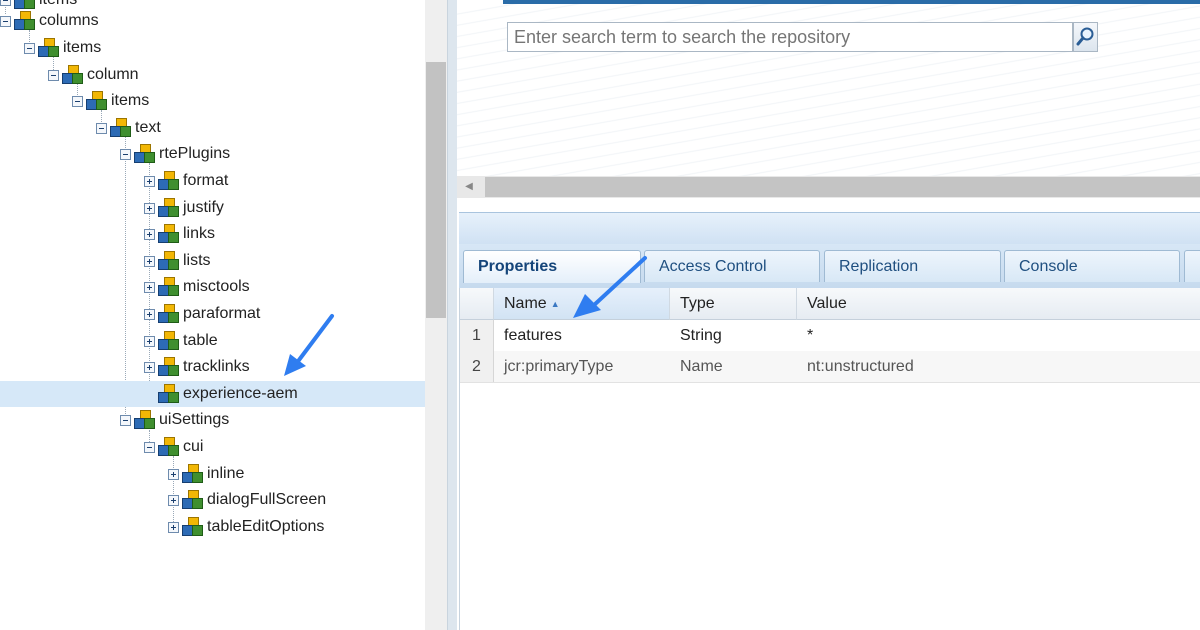 The height and width of the screenshot is (630, 1200). What do you see at coordinates (827, 303) in the screenshot?
I see `column-header-label: Value` at bounding box center [827, 303].